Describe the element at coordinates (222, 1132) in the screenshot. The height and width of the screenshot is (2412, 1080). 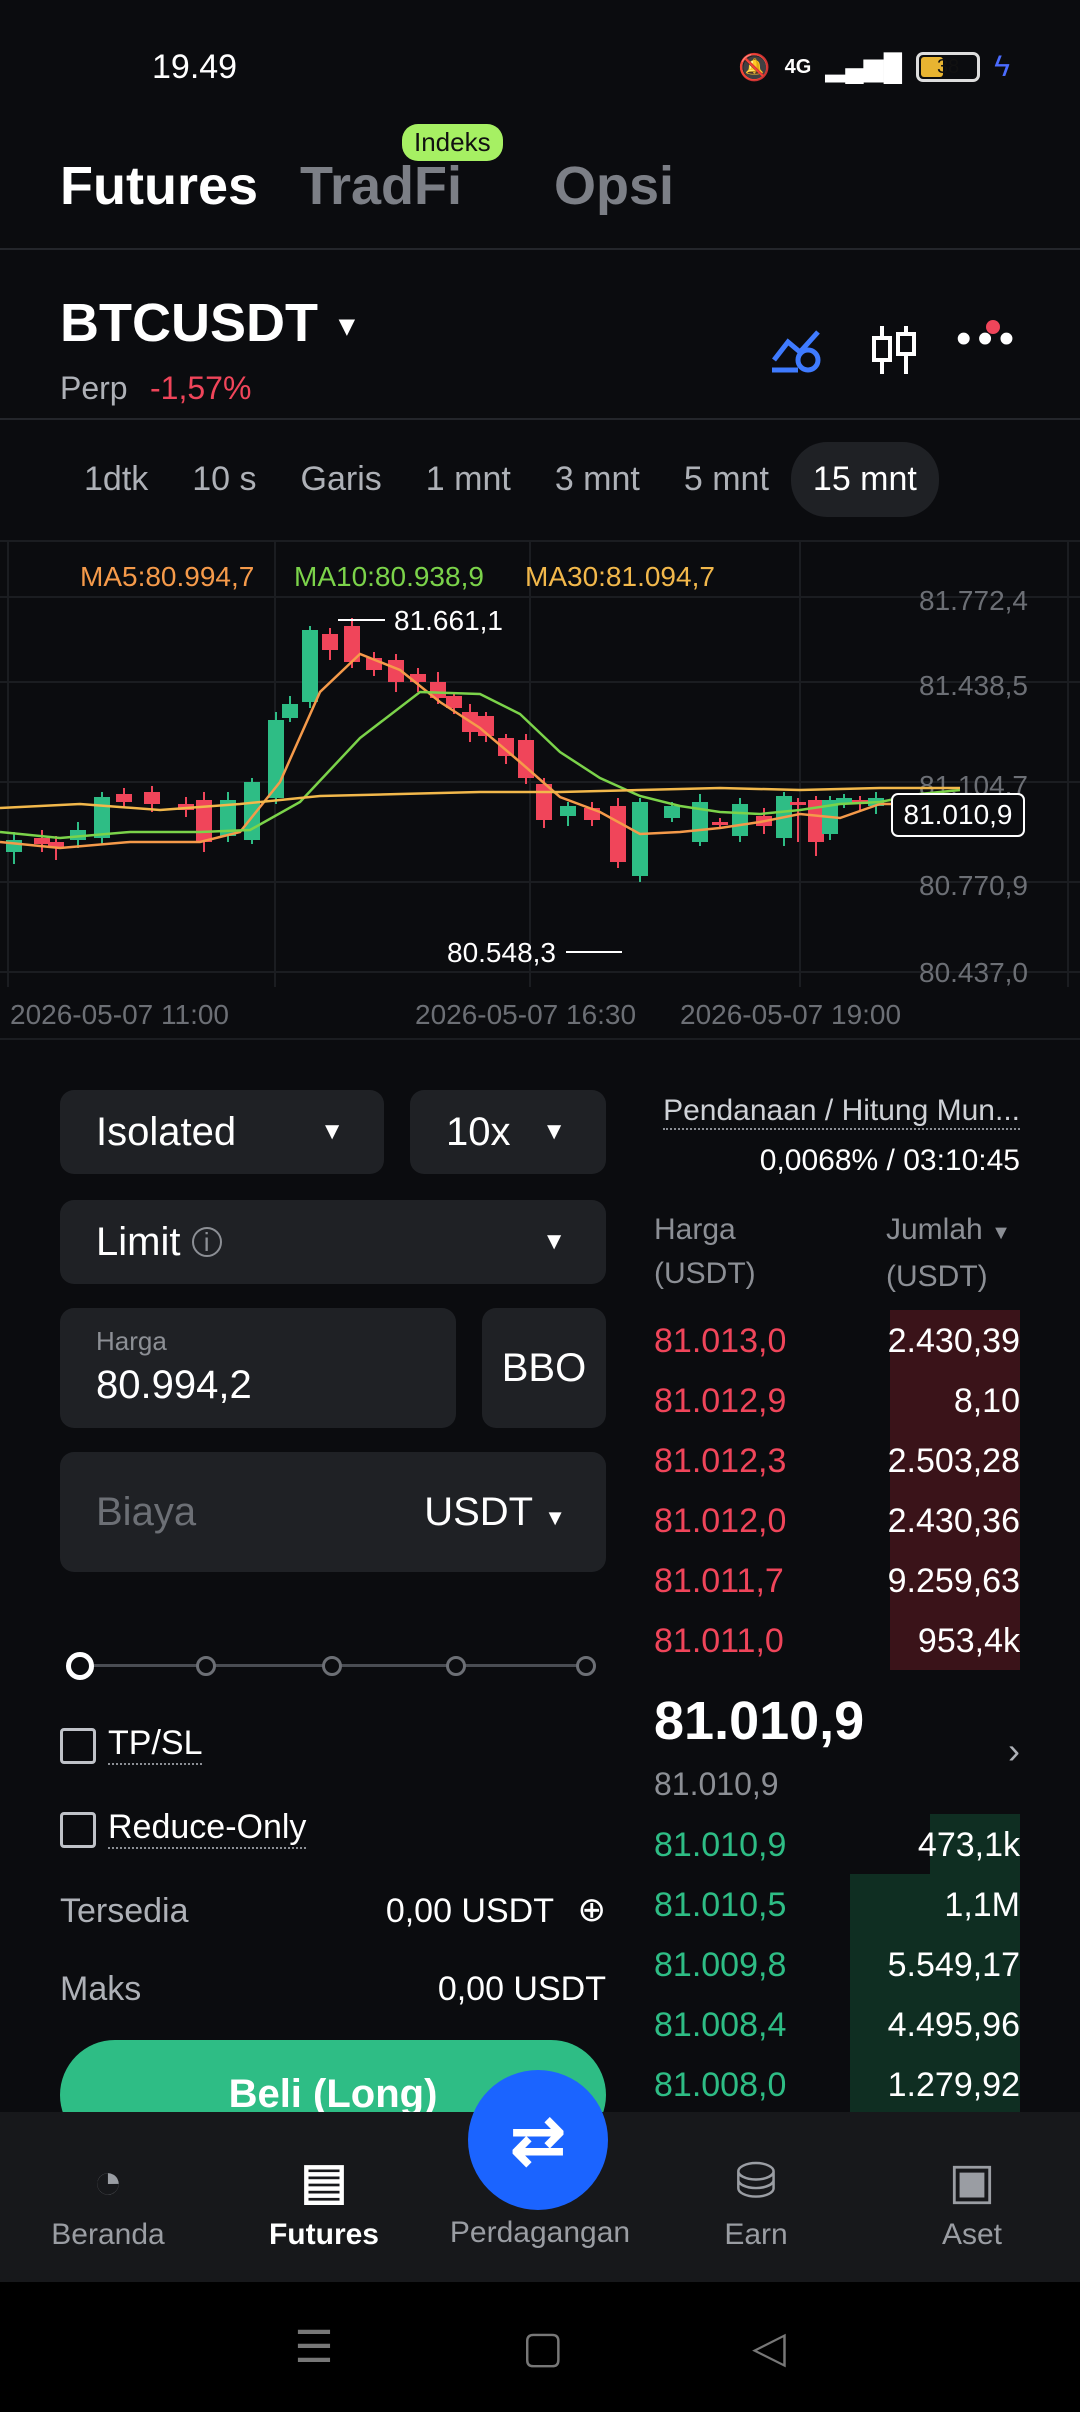
I see `margin-mode-select: Isolated ▼` at that location.